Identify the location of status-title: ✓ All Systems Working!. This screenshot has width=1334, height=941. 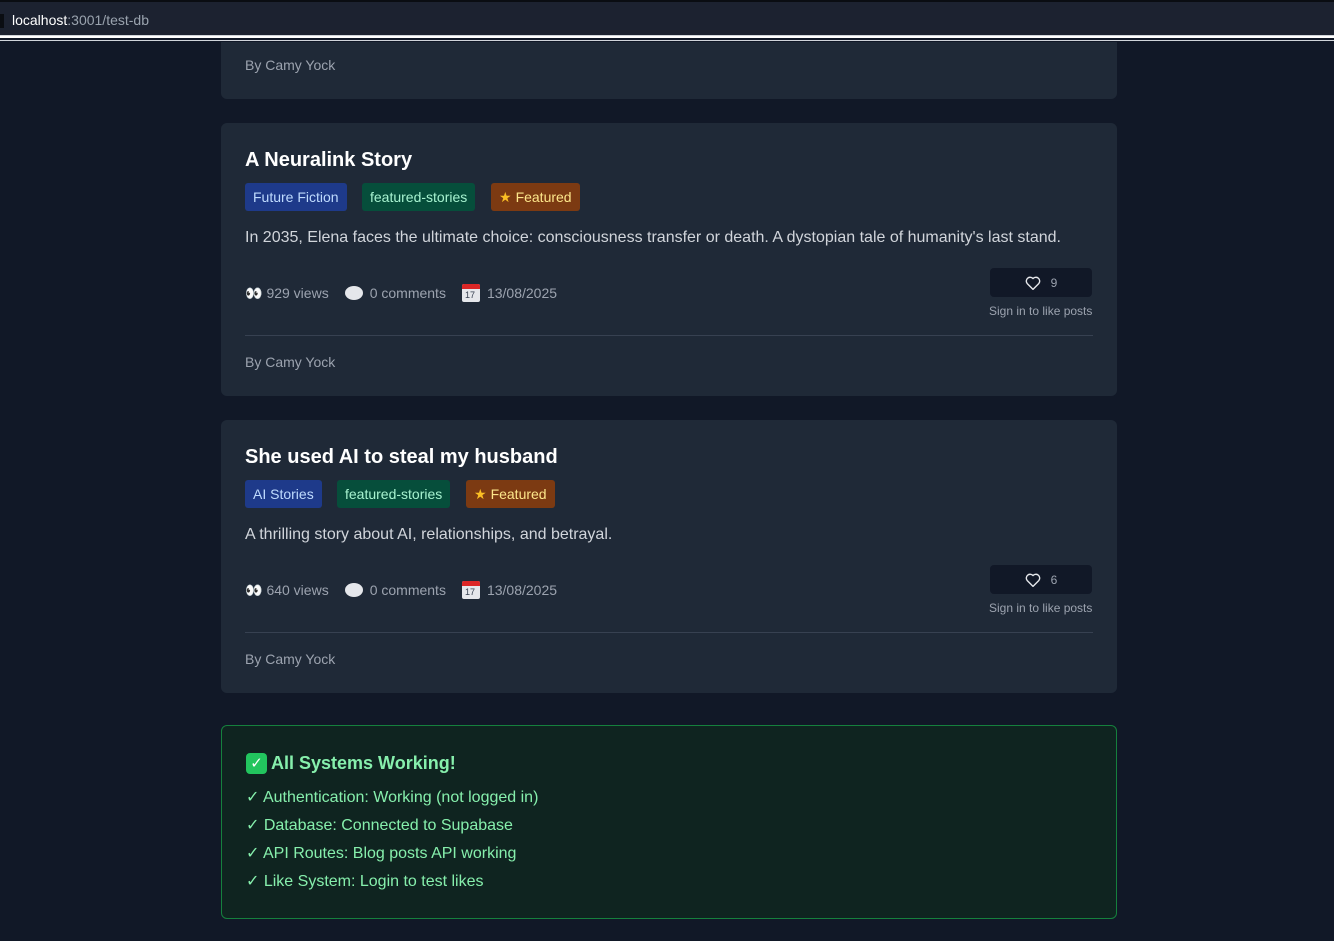
(351, 763).